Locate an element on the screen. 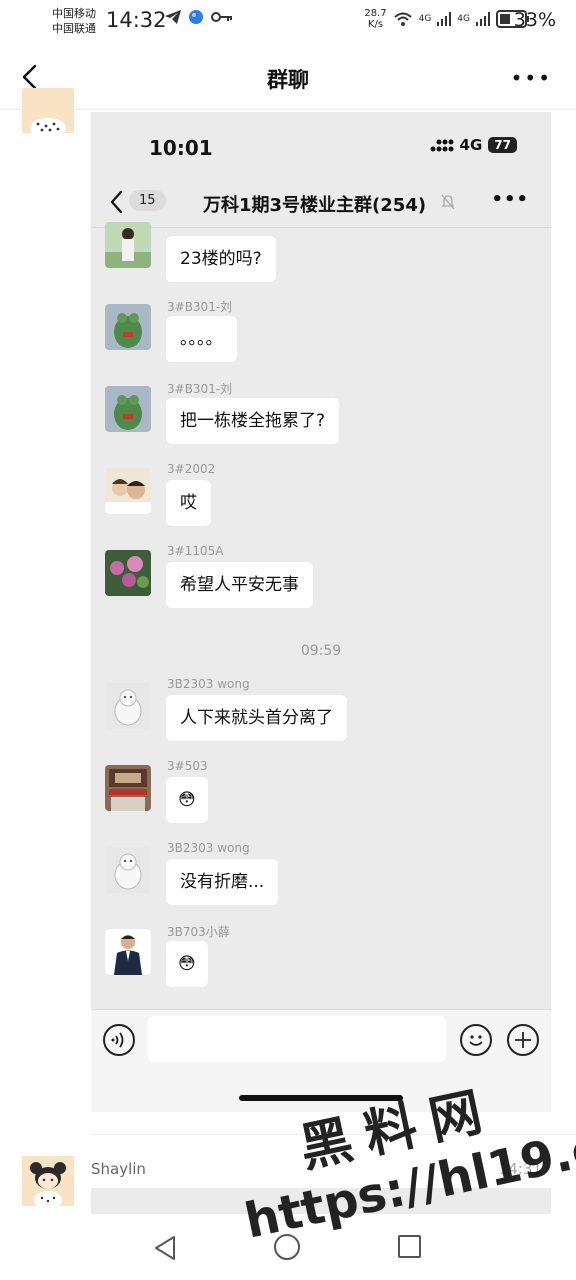  message-bubble: 人下来就头首分离了 is located at coordinates (256, 718).